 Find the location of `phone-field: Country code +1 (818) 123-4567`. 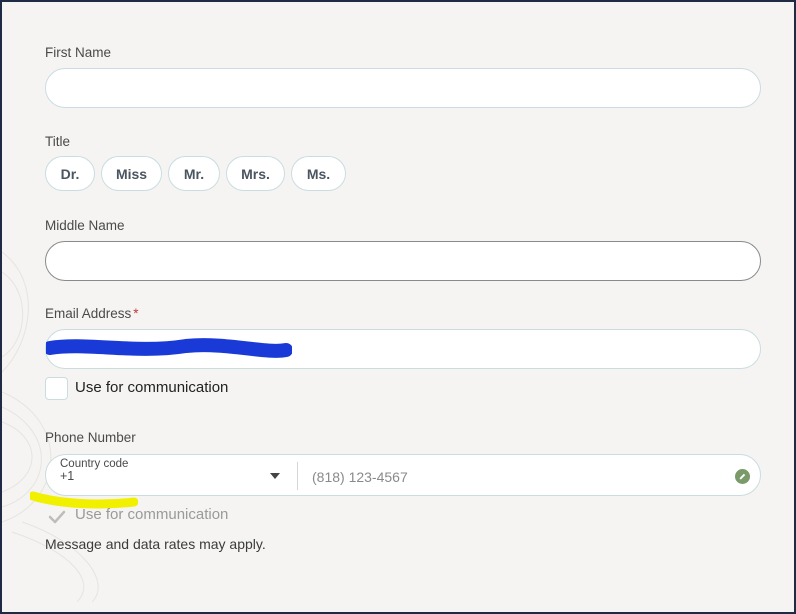

phone-field: Country code +1 (818) 123-4567 is located at coordinates (403, 475).